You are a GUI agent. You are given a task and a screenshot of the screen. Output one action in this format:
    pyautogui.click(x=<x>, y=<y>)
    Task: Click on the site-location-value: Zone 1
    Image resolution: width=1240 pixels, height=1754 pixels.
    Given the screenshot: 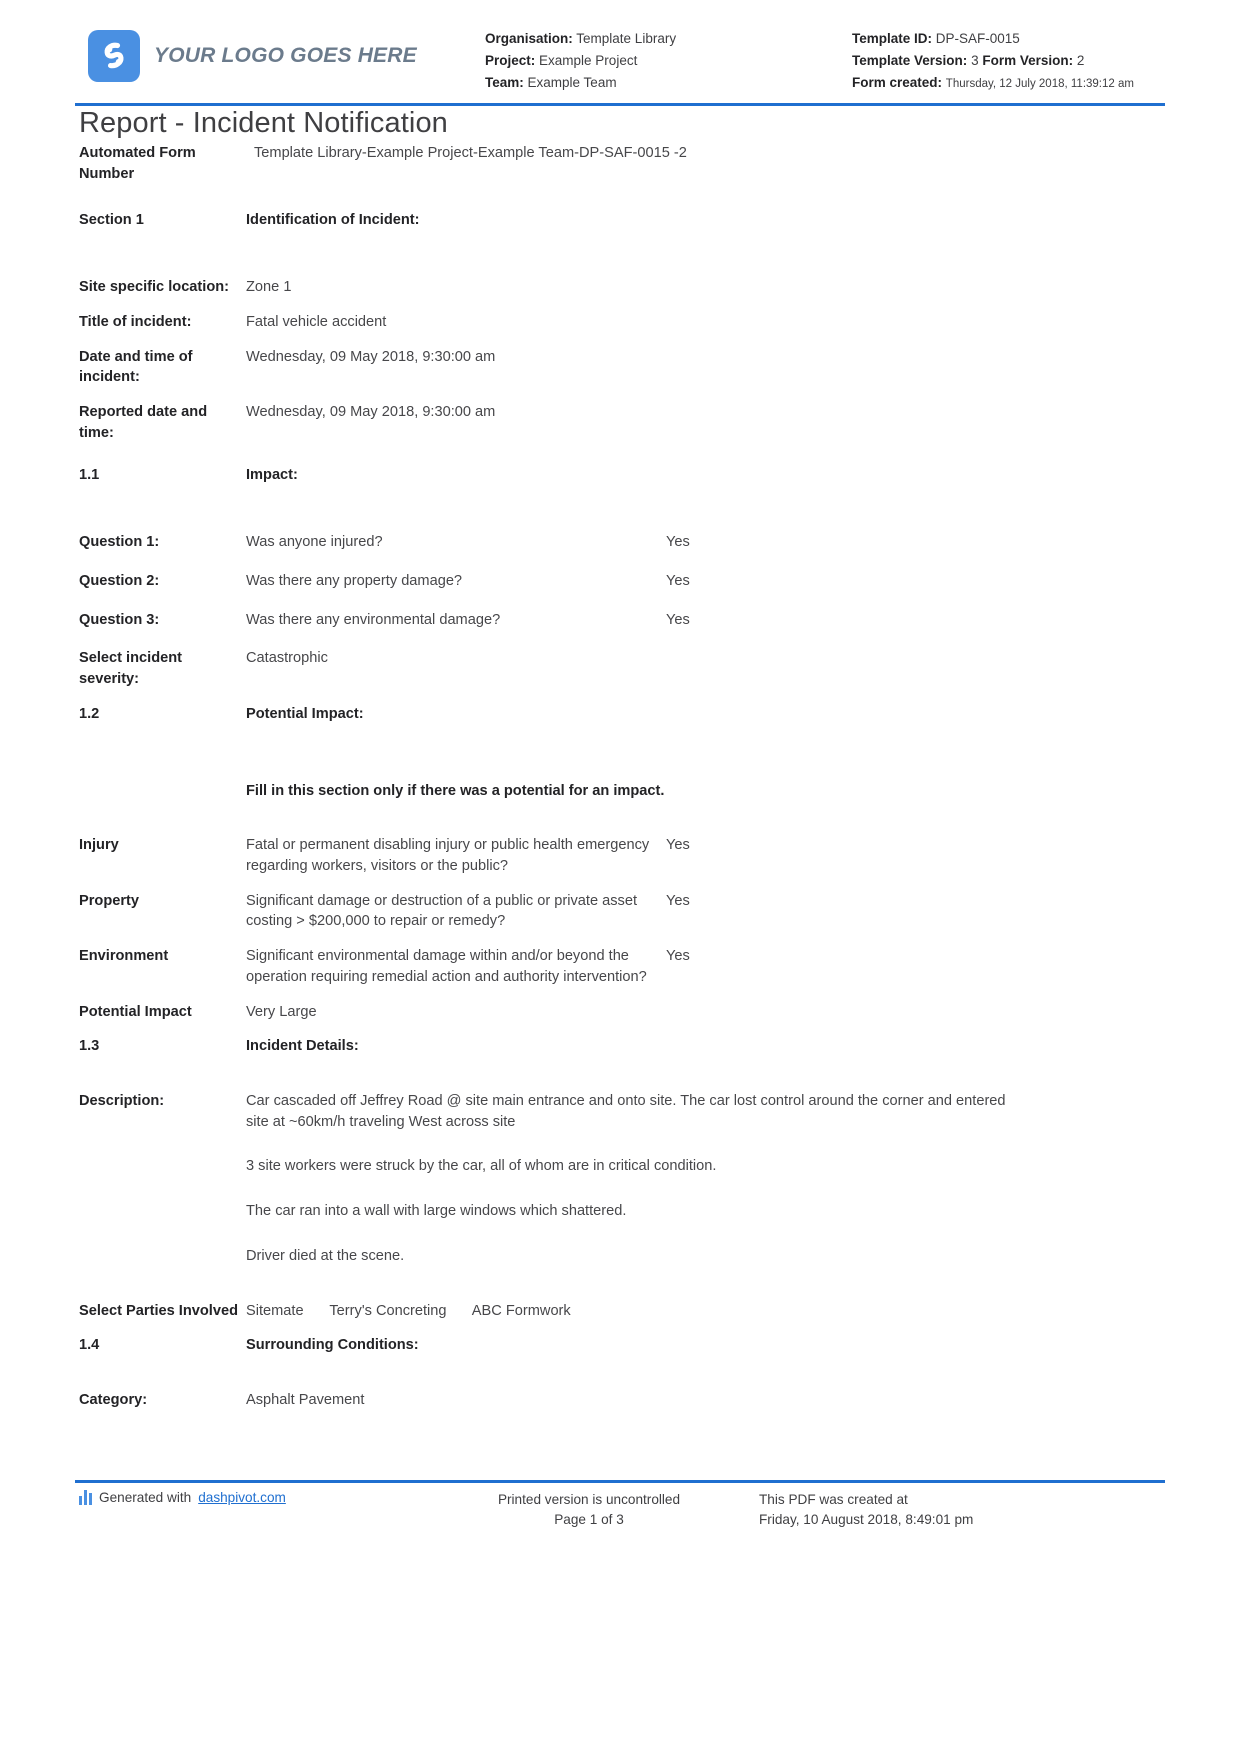 What is the action you would take?
    pyautogui.click(x=269, y=287)
    